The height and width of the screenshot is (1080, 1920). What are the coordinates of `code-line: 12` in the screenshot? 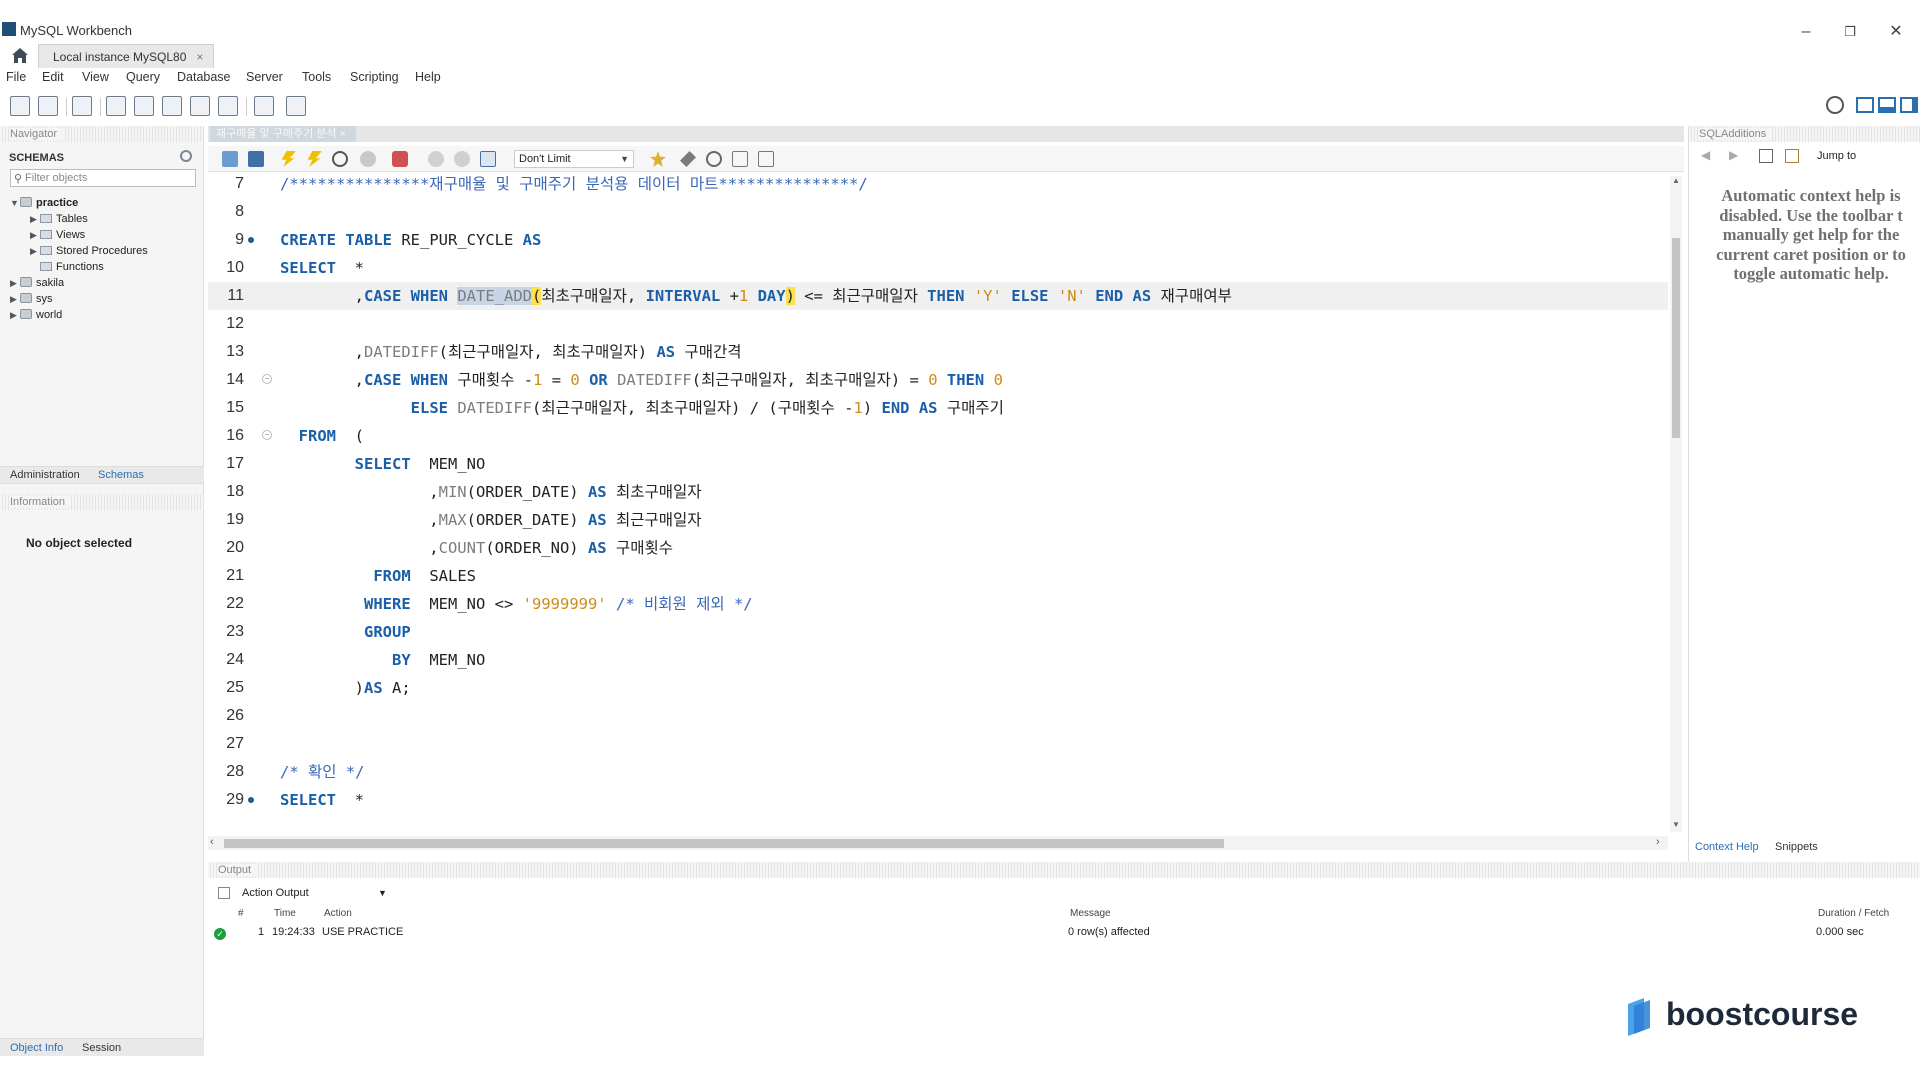 It's located at (938, 324).